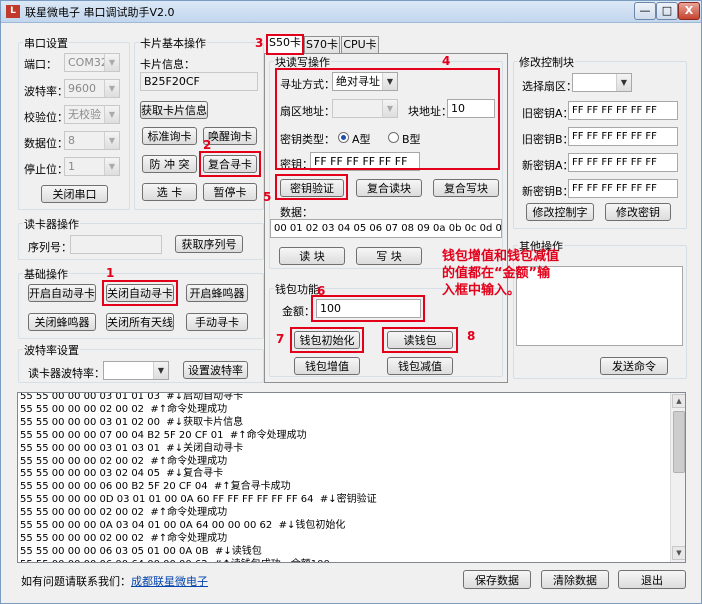  Describe the element at coordinates (645, 11) in the screenshot. I see `minimize-button: —` at that location.